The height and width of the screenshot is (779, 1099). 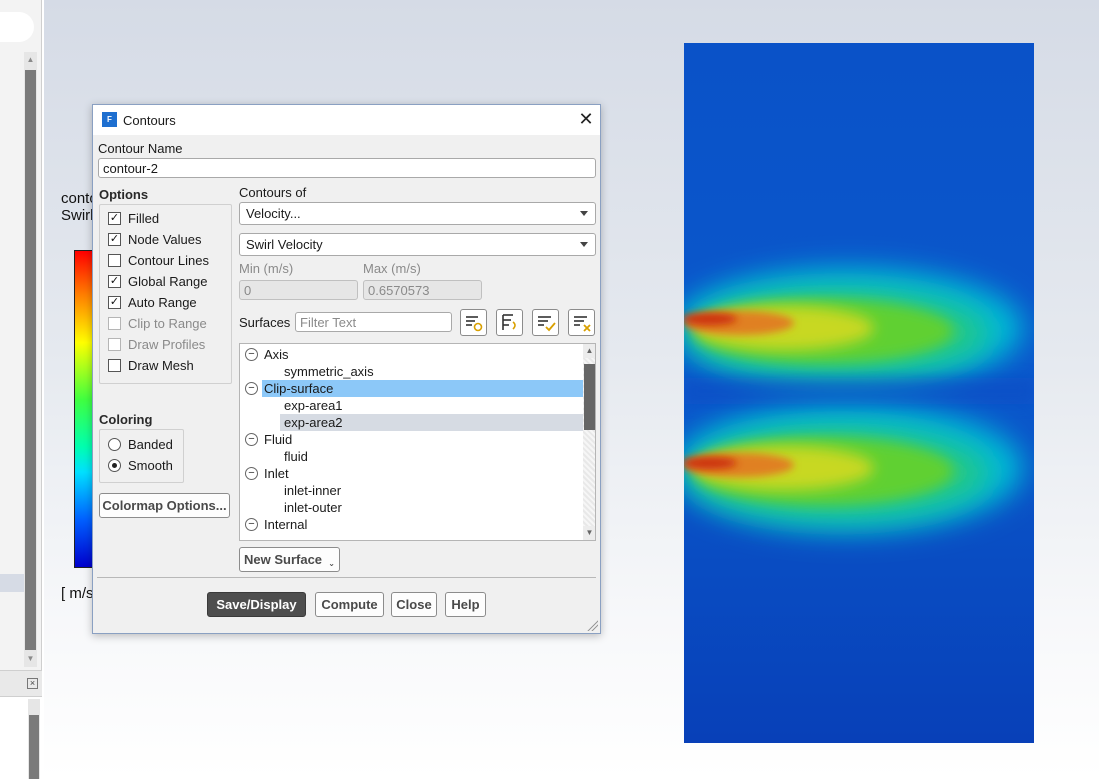 What do you see at coordinates (509, 322) in the screenshot?
I see `filter-flip-icon` at bounding box center [509, 322].